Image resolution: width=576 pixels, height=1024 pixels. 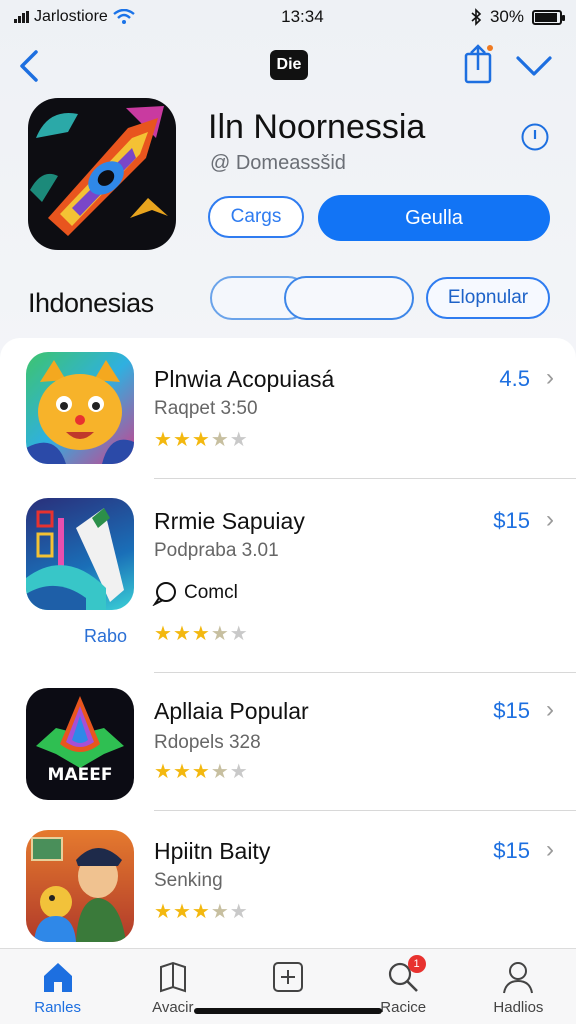 I want to click on carrier-label: Jarlostiore, so click(x=71, y=16).